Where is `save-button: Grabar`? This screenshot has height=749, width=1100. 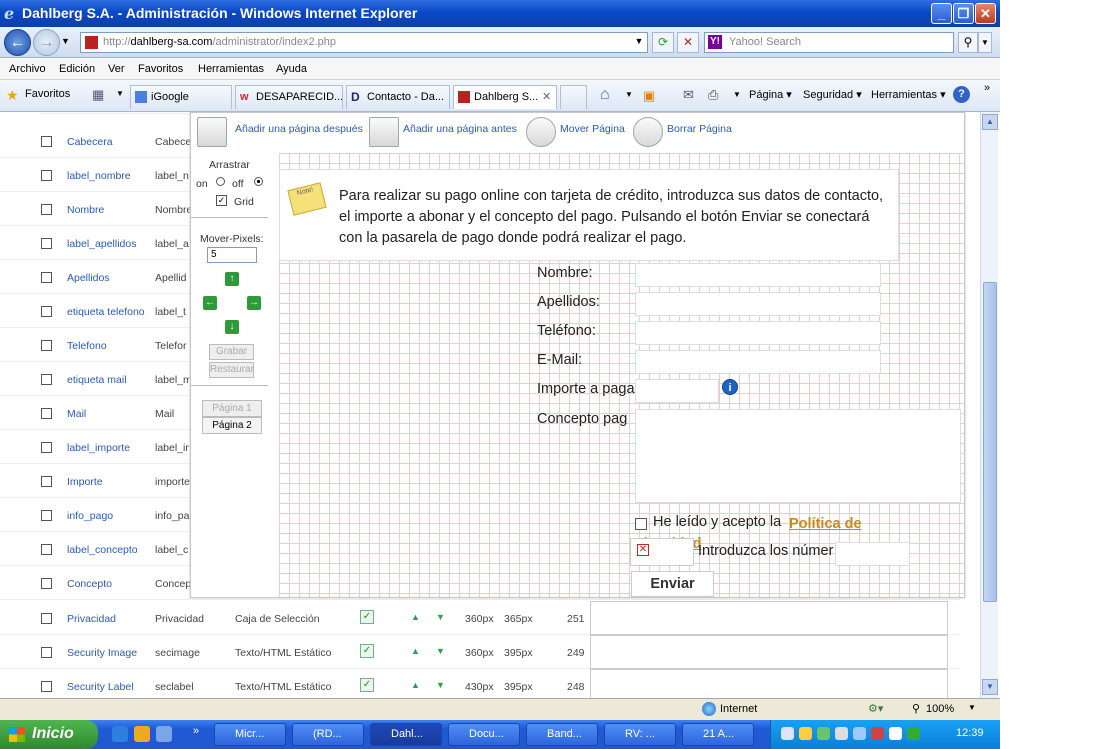 save-button: Grabar is located at coordinates (231, 352).